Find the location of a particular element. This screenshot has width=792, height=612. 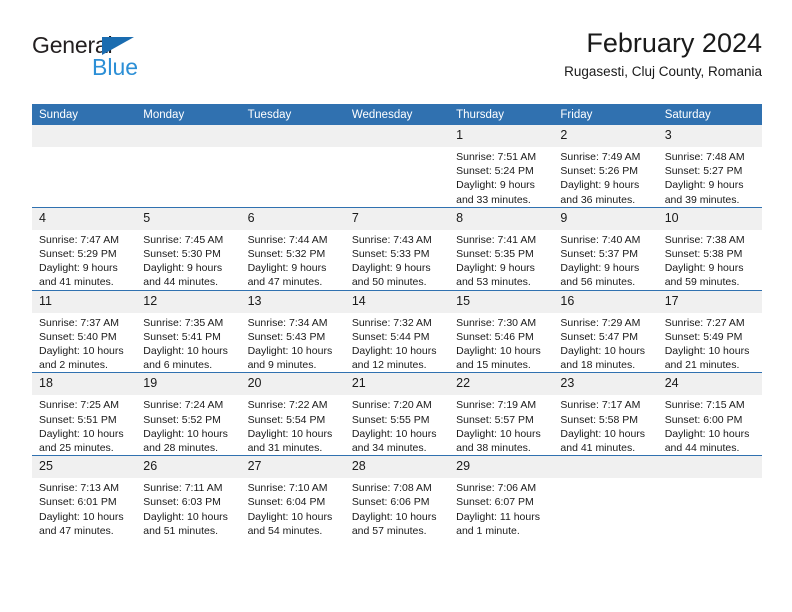

day-info-line: and 12 minutes. is located at coordinates (389, 365).